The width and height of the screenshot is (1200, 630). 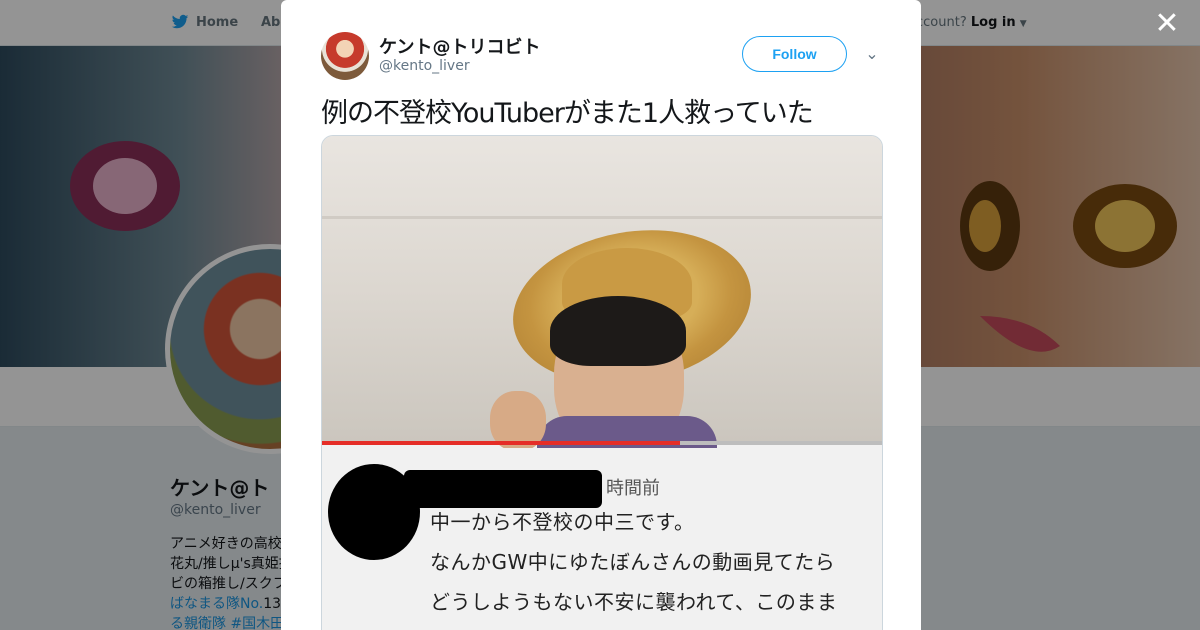 What do you see at coordinates (424, 66) in the screenshot?
I see `author-handle: @kento_liver` at bounding box center [424, 66].